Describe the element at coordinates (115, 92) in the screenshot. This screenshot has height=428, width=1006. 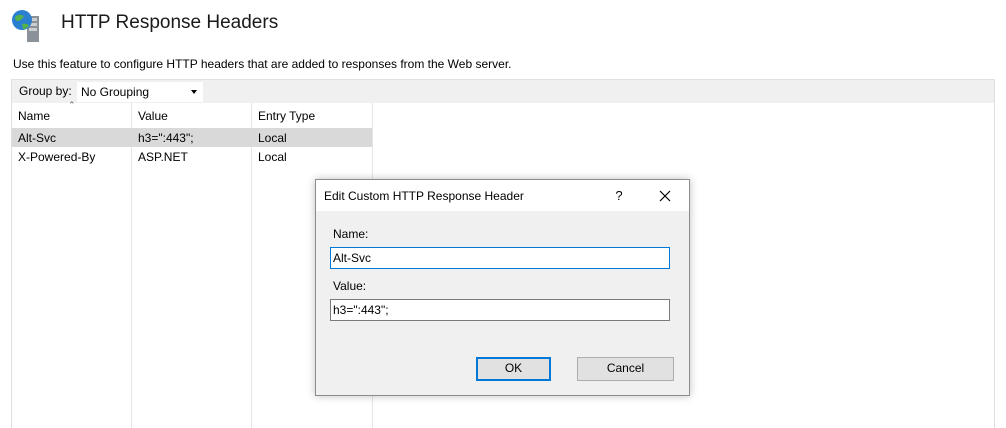
I see `group-by-value: No Grouping` at that location.